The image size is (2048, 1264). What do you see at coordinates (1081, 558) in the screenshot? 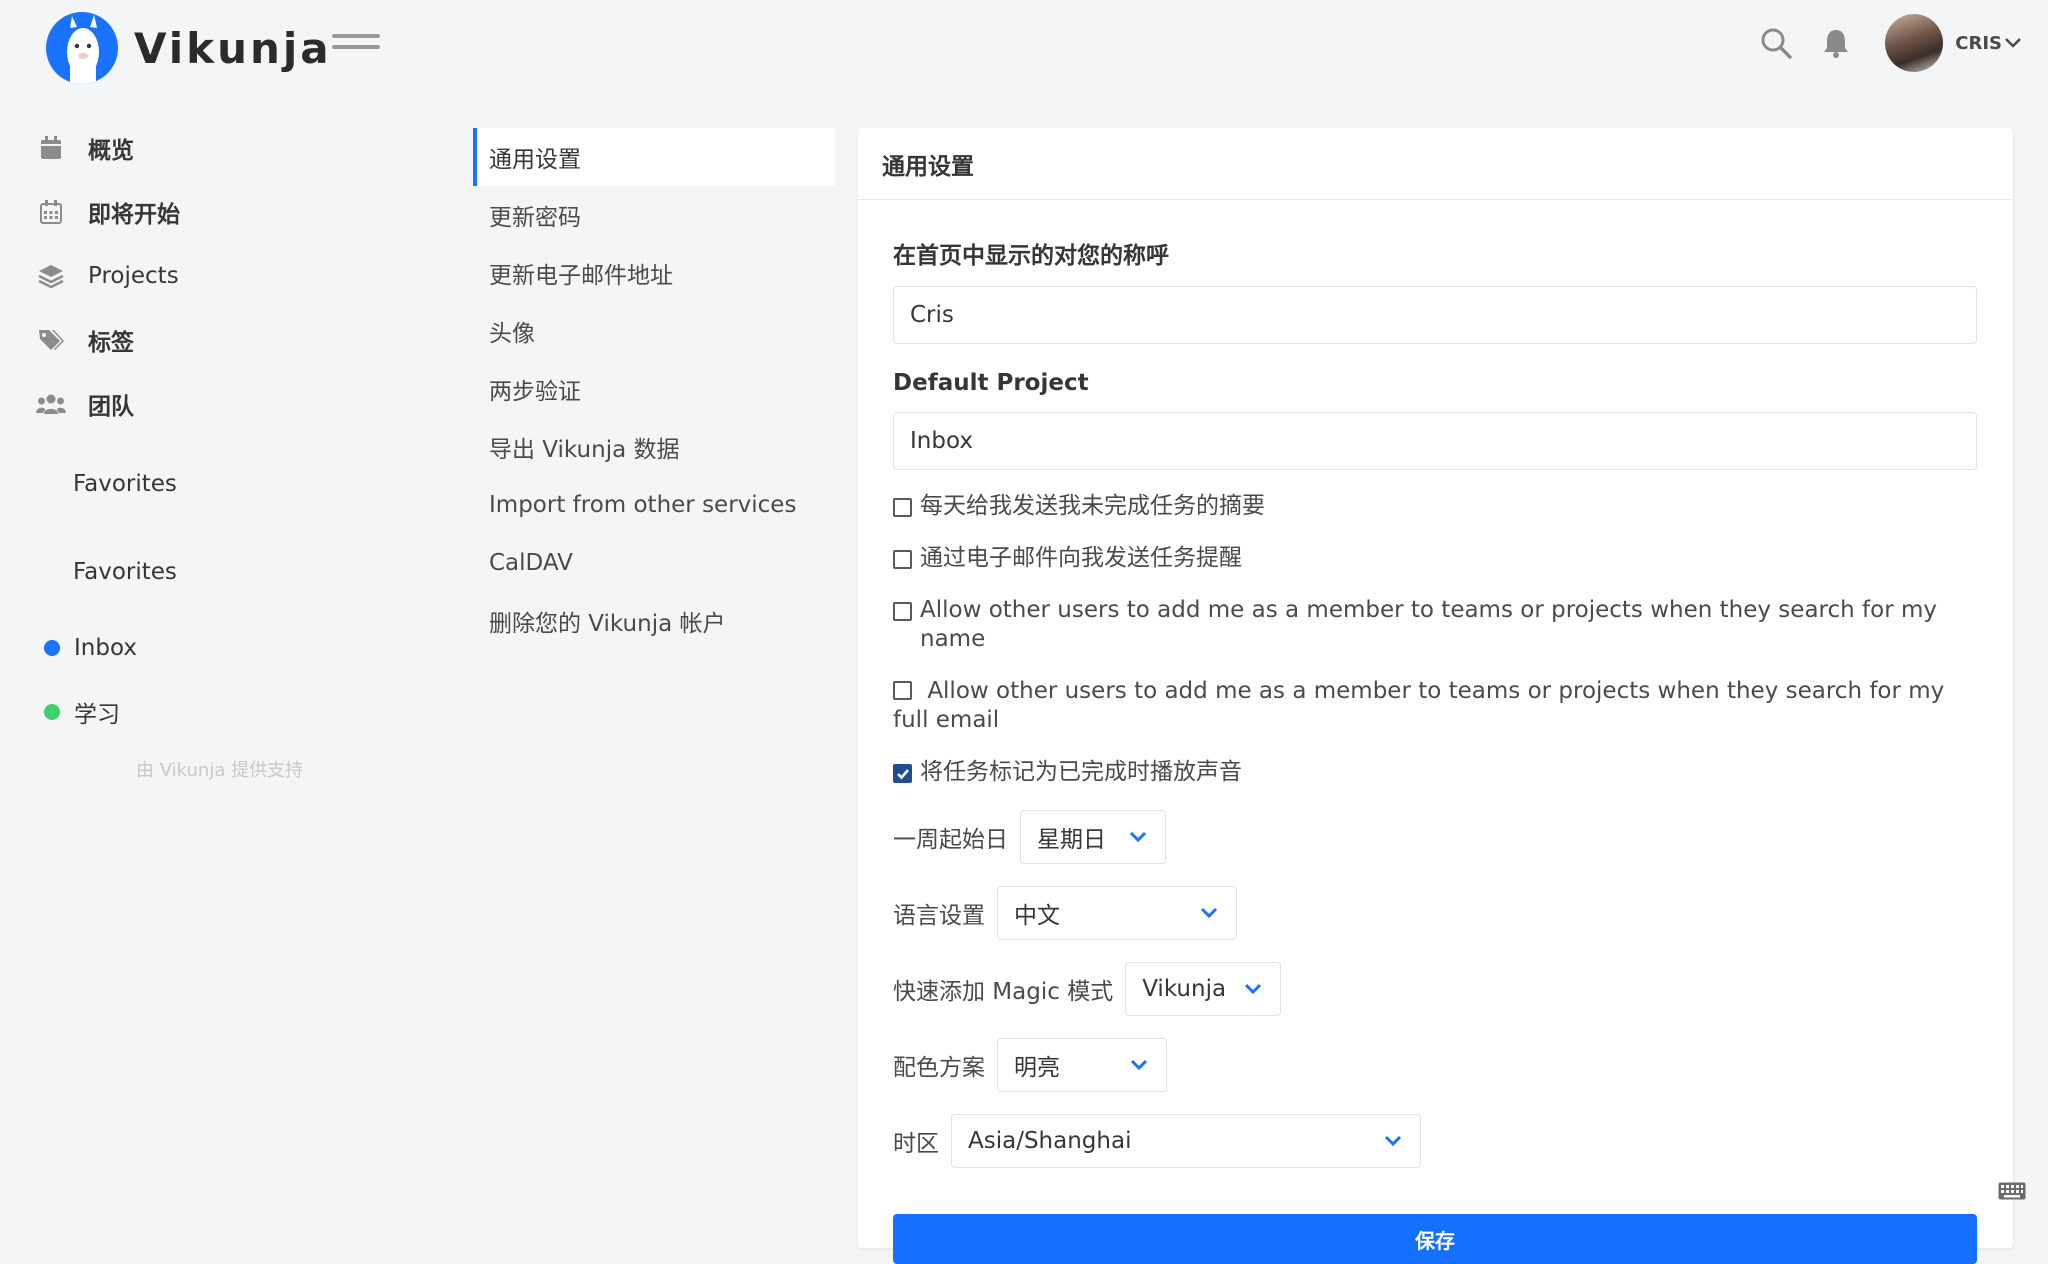
I see `checkbox-label: 通过电子邮件向我发送任务提醒` at bounding box center [1081, 558].